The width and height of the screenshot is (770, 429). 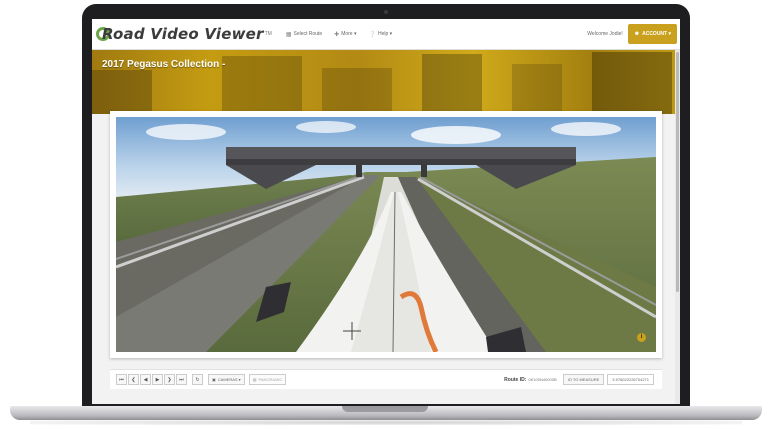 What do you see at coordinates (164, 64) in the screenshot?
I see `collection-title: 2017 Pegasus Collection -` at bounding box center [164, 64].